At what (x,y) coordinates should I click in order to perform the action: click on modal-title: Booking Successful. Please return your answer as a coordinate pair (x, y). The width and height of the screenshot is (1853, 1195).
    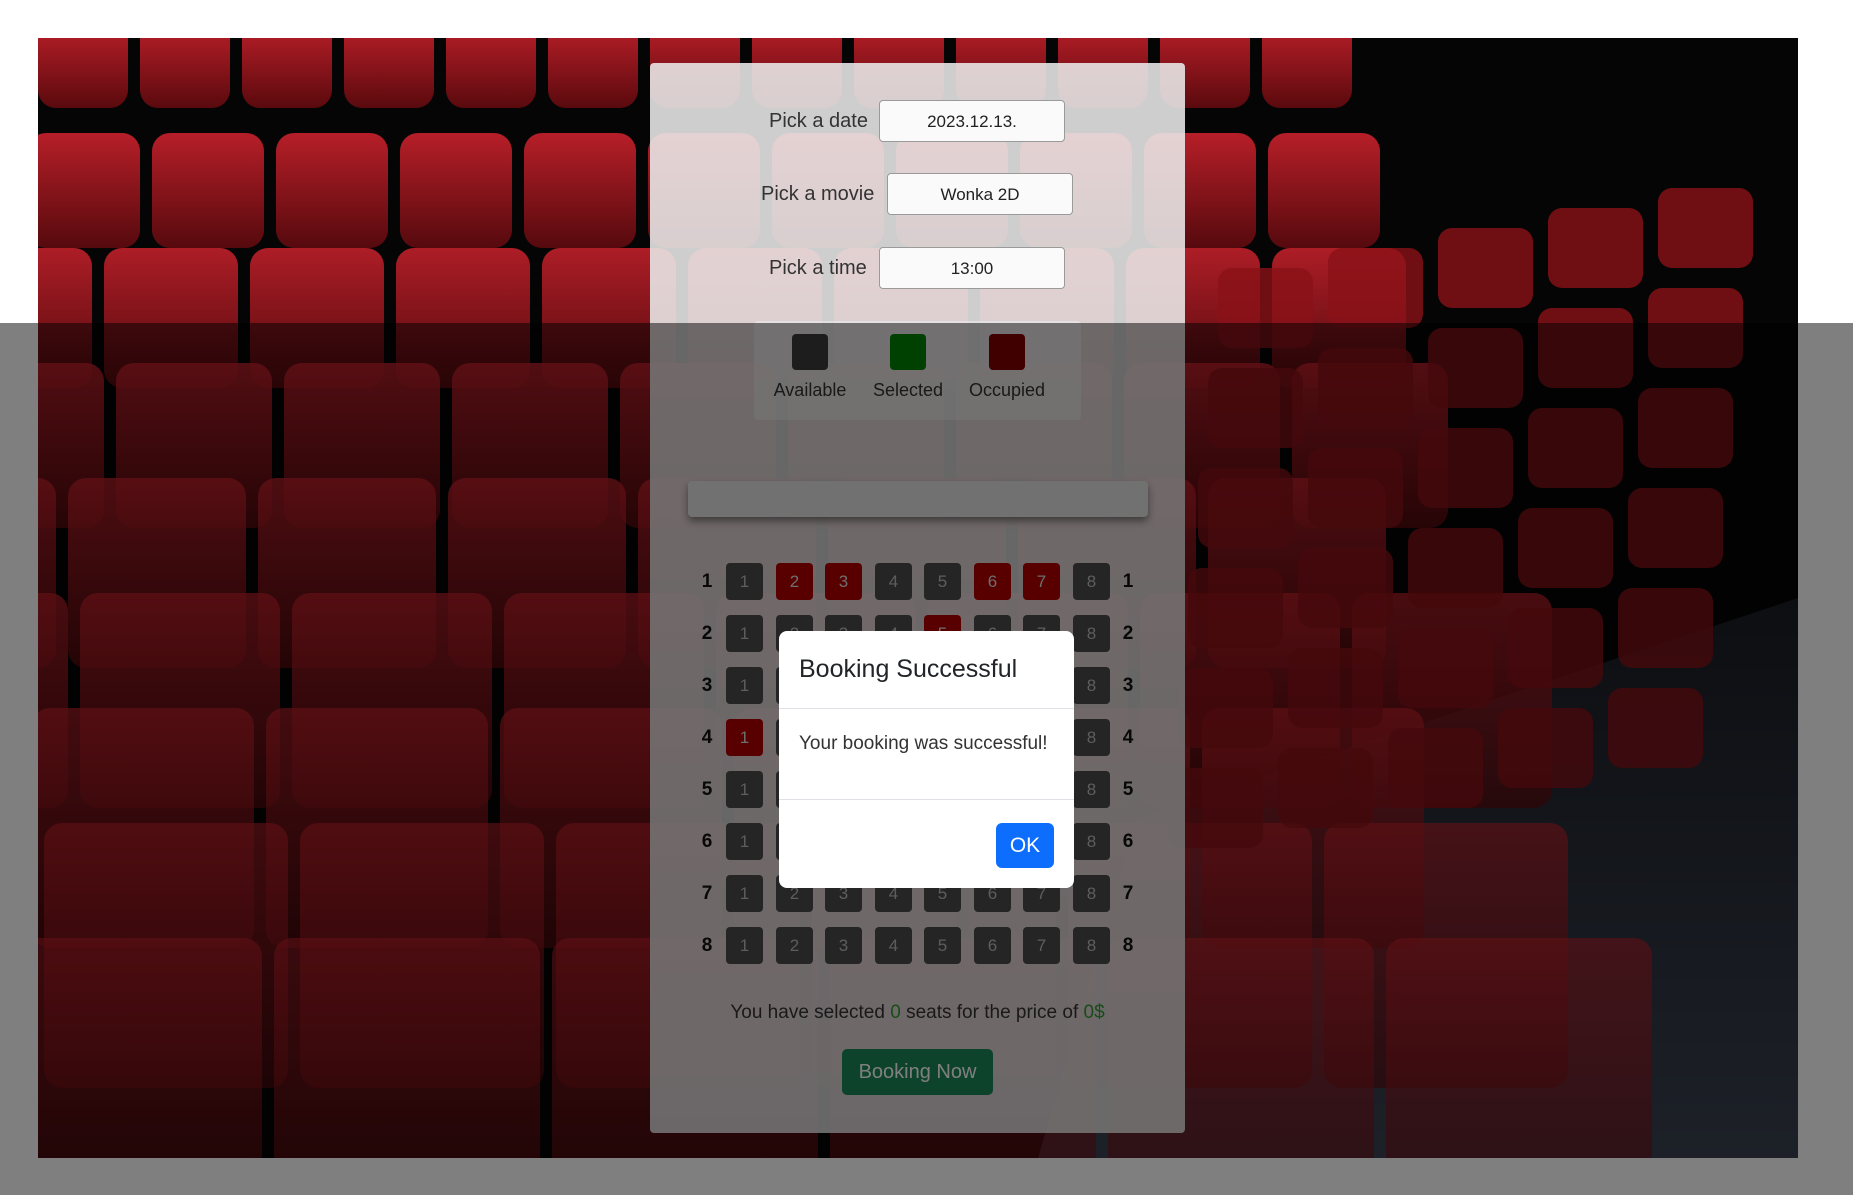
    Looking at the image, I should click on (926, 670).